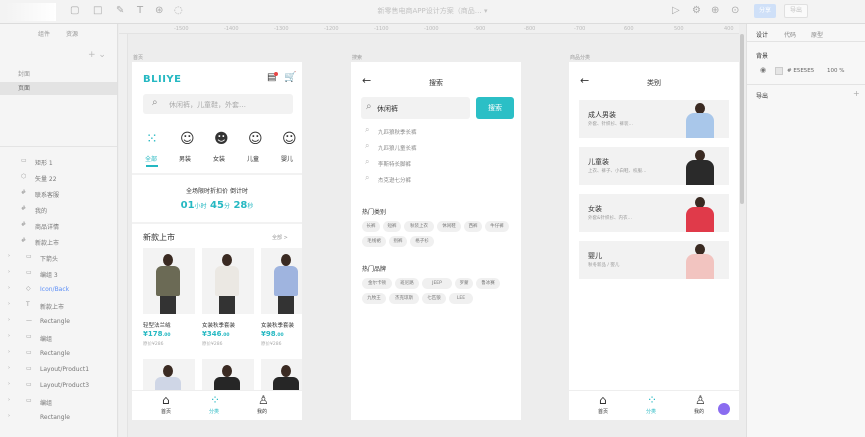 The width and height of the screenshot is (865, 437). What do you see at coordinates (58, 290) in the screenshot?
I see `layer-item: › ◇ Icon/Back` at bounding box center [58, 290].